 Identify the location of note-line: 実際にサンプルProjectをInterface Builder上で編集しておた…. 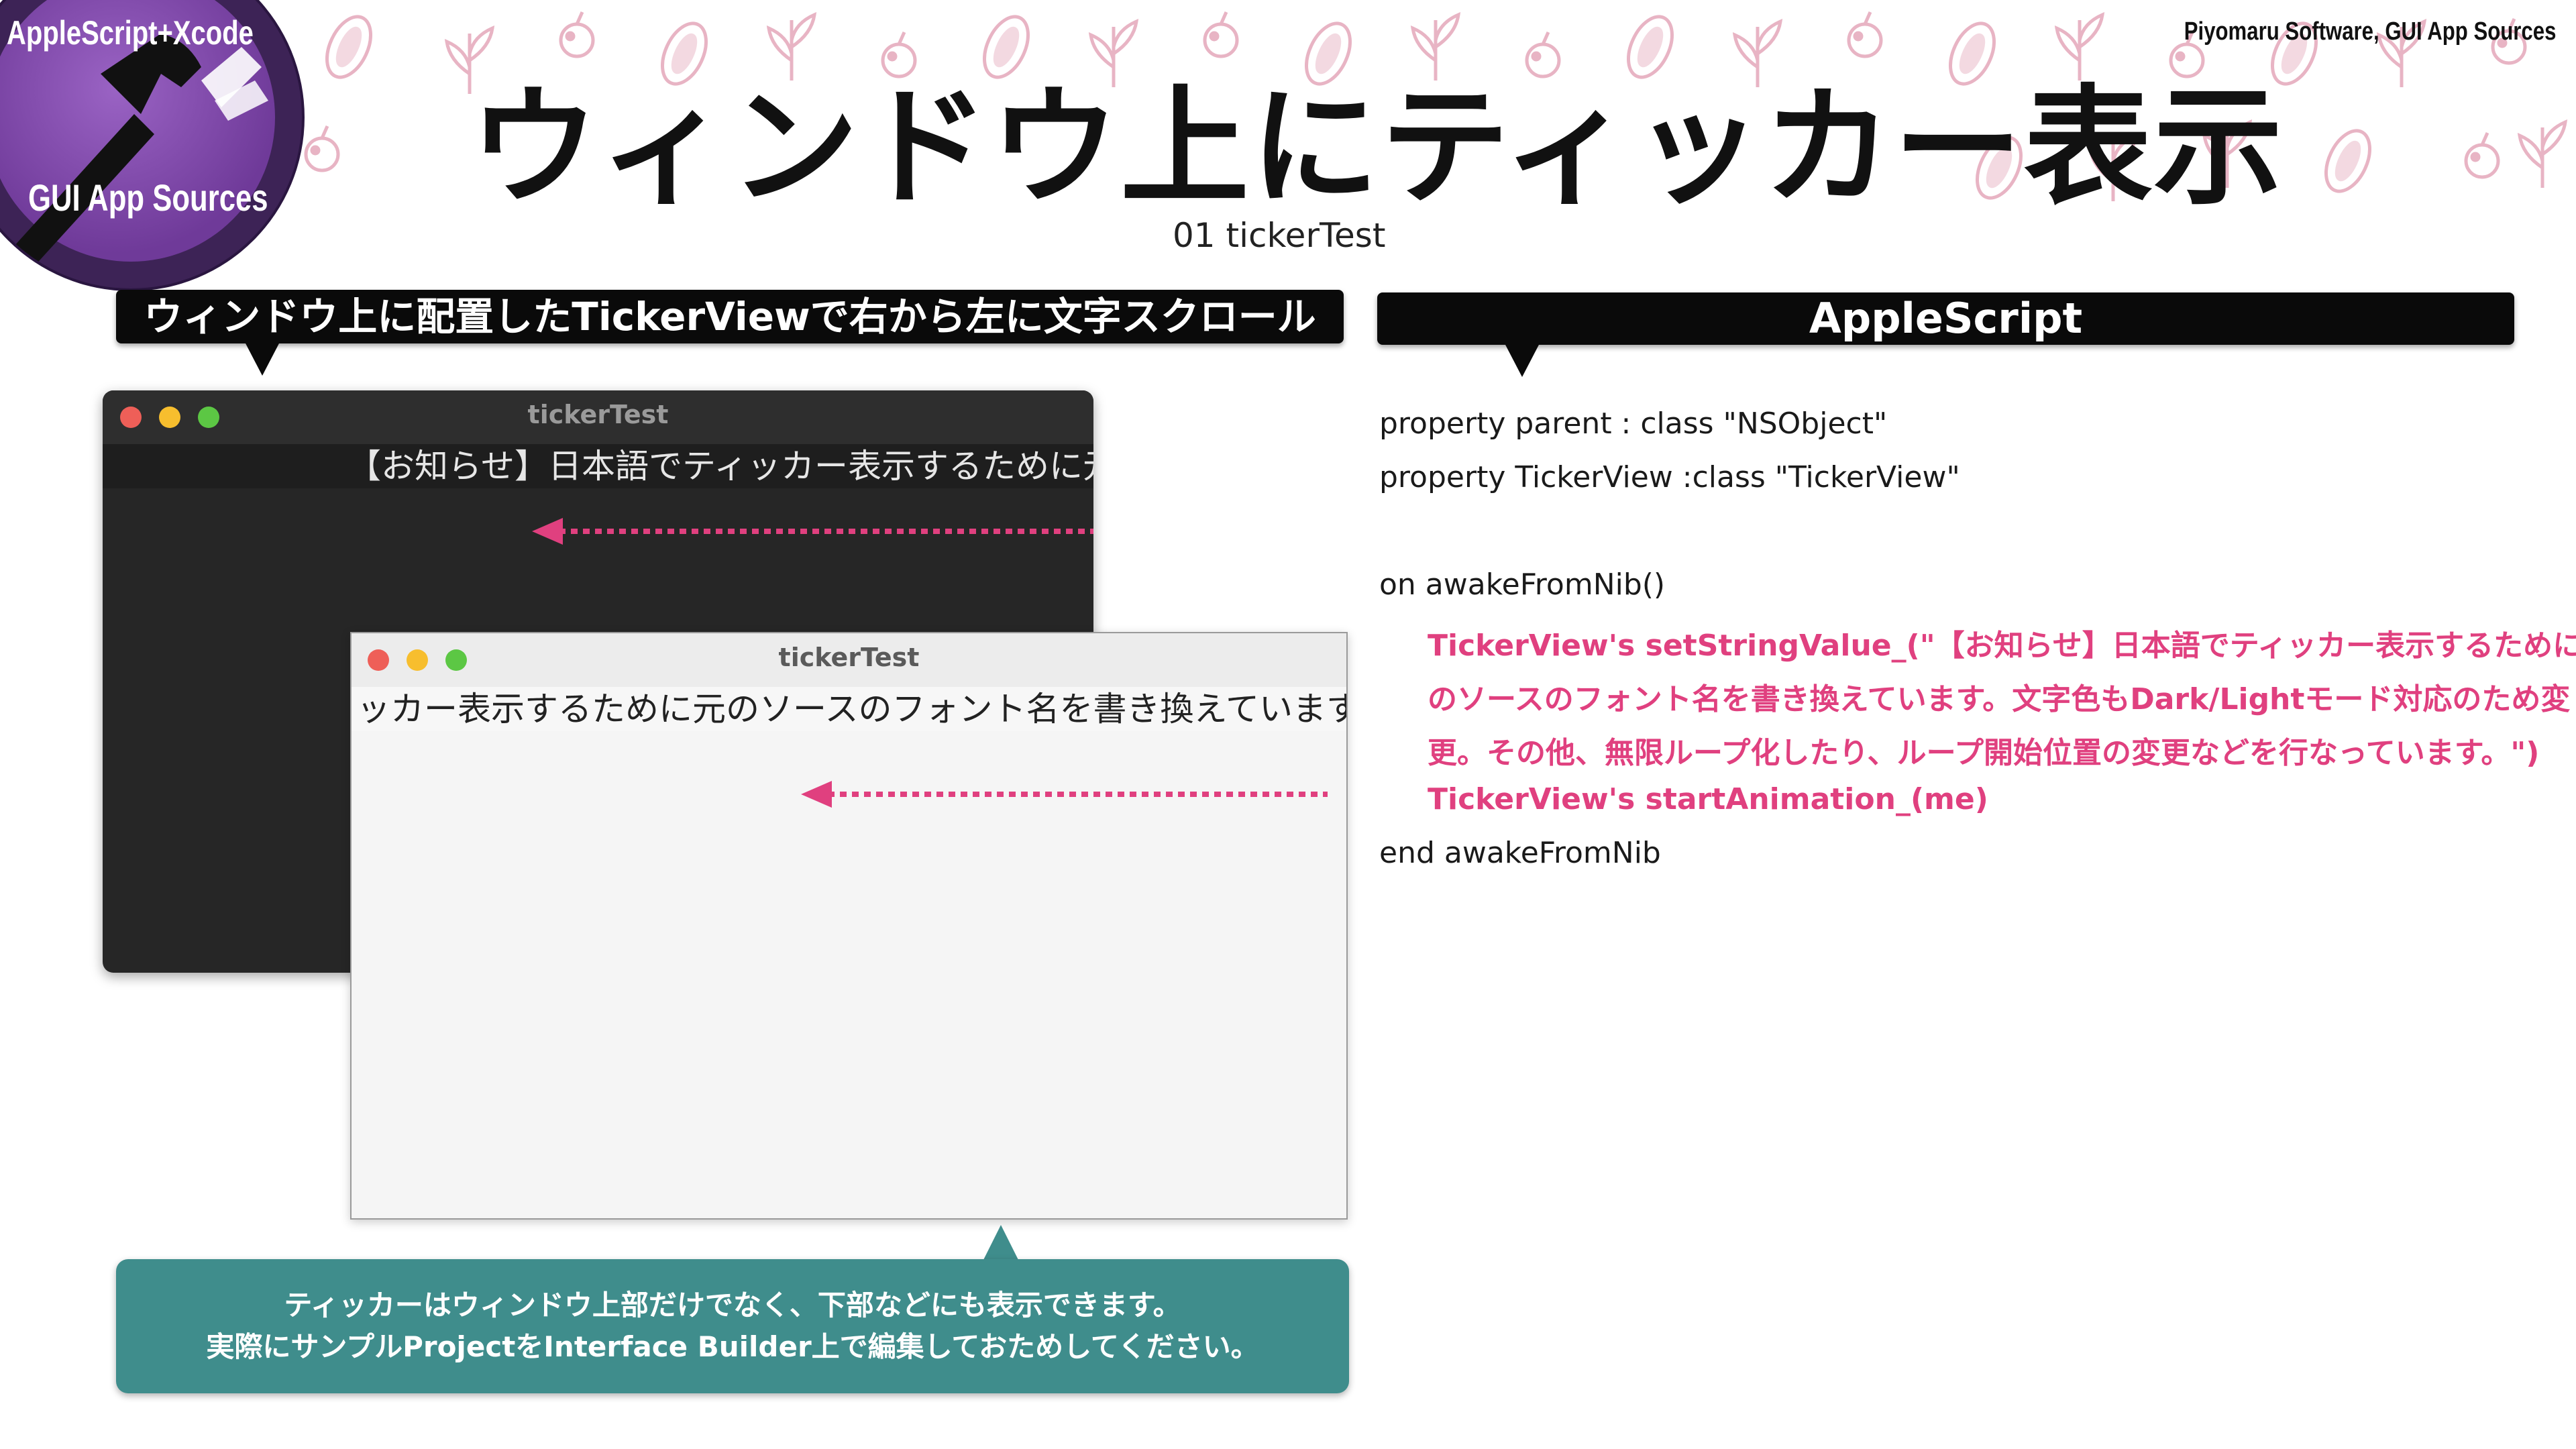
(732, 1346).